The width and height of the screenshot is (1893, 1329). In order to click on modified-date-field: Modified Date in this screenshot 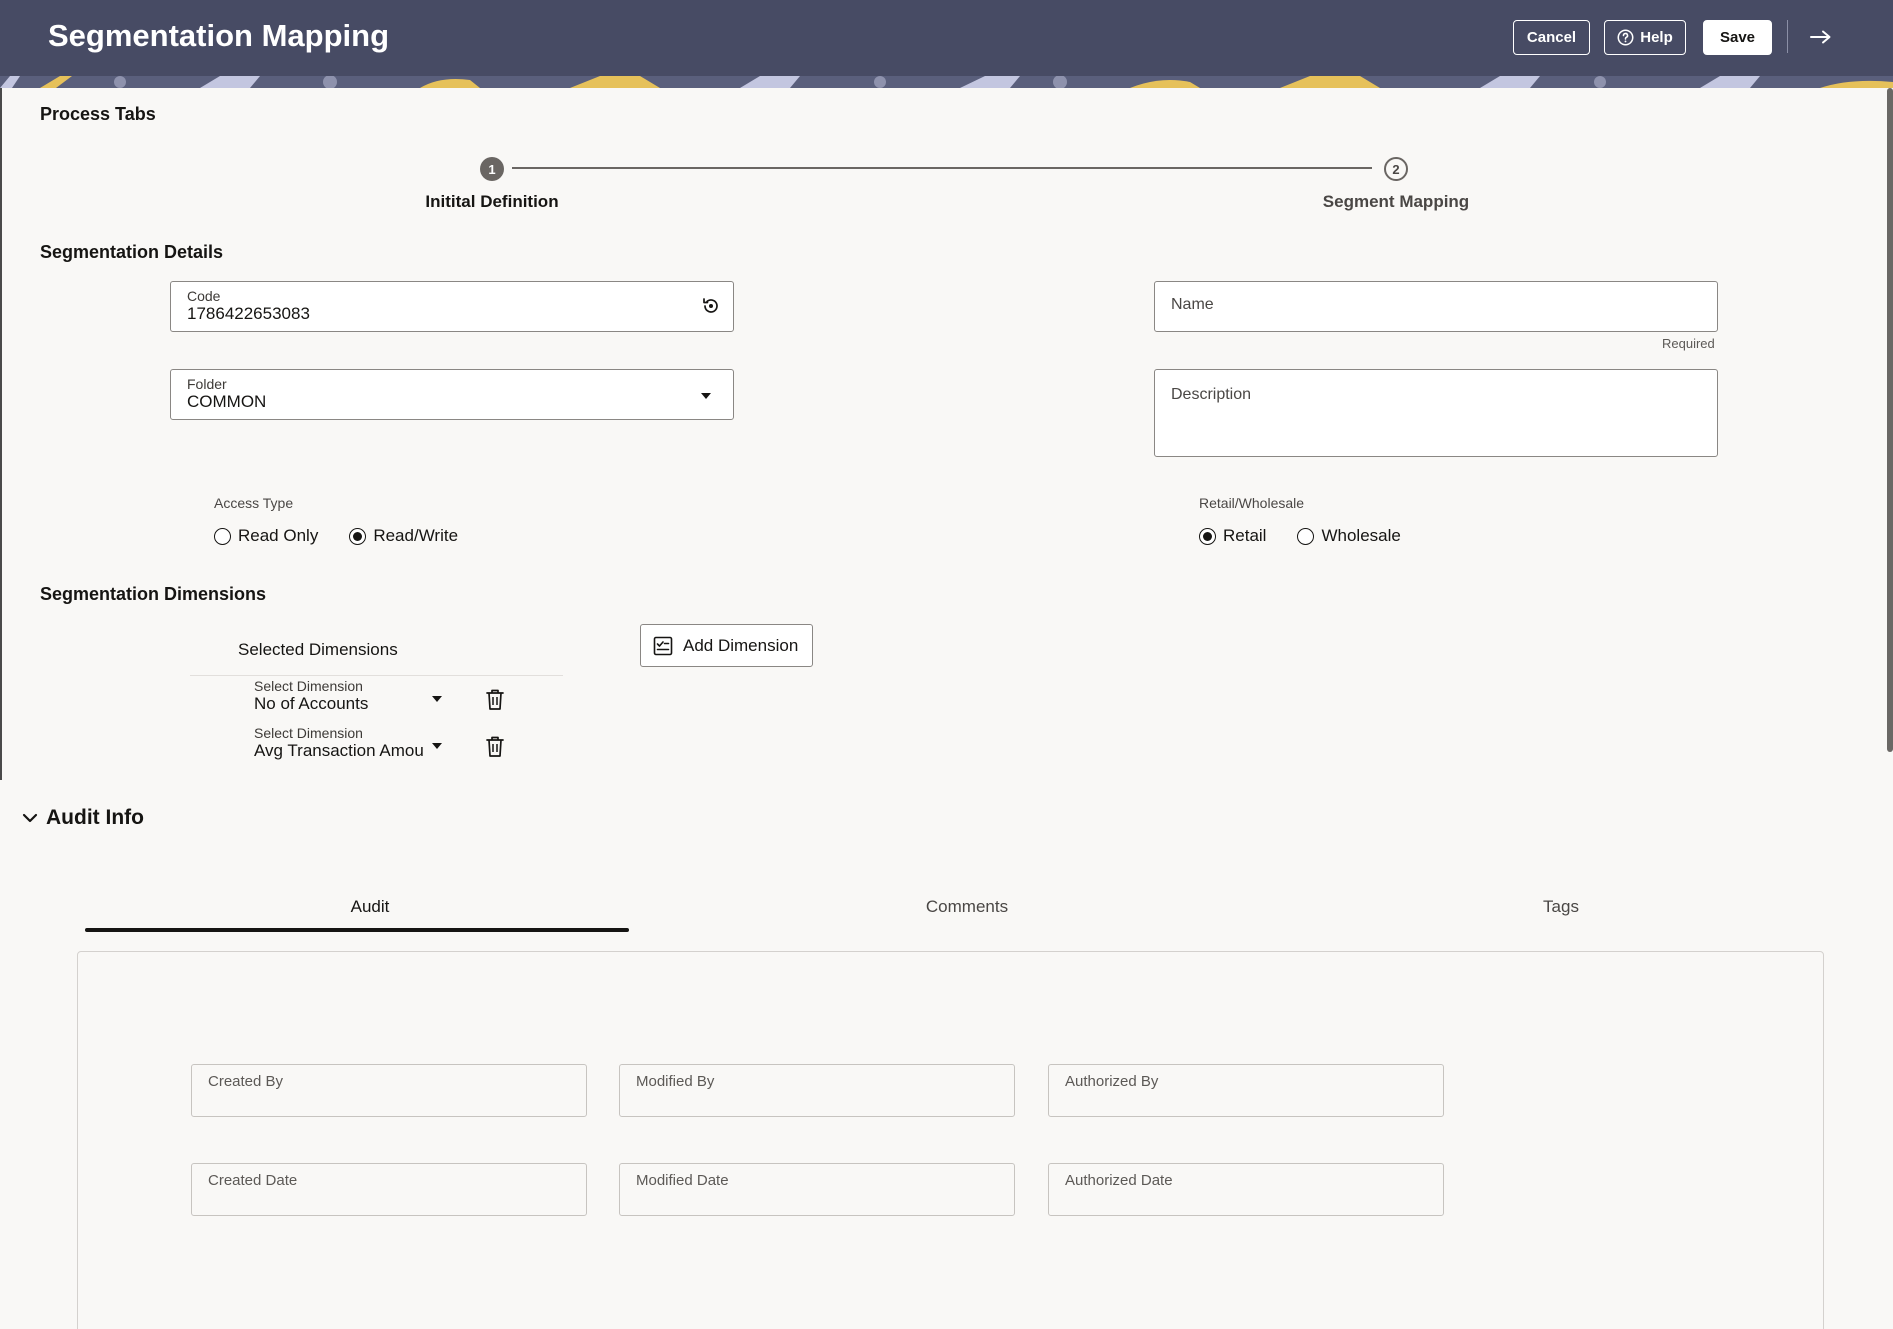, I will do `click(817, 1189)`.